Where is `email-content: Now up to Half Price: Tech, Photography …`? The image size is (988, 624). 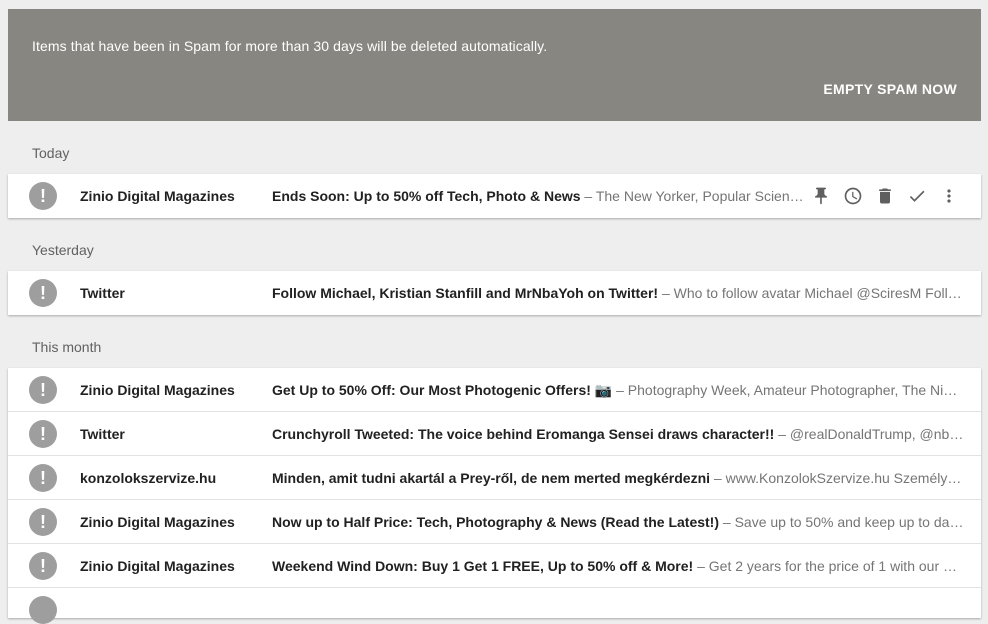 email-content: Now up to Half Price: Tech, Photography … is located at coordinates (618, 522).